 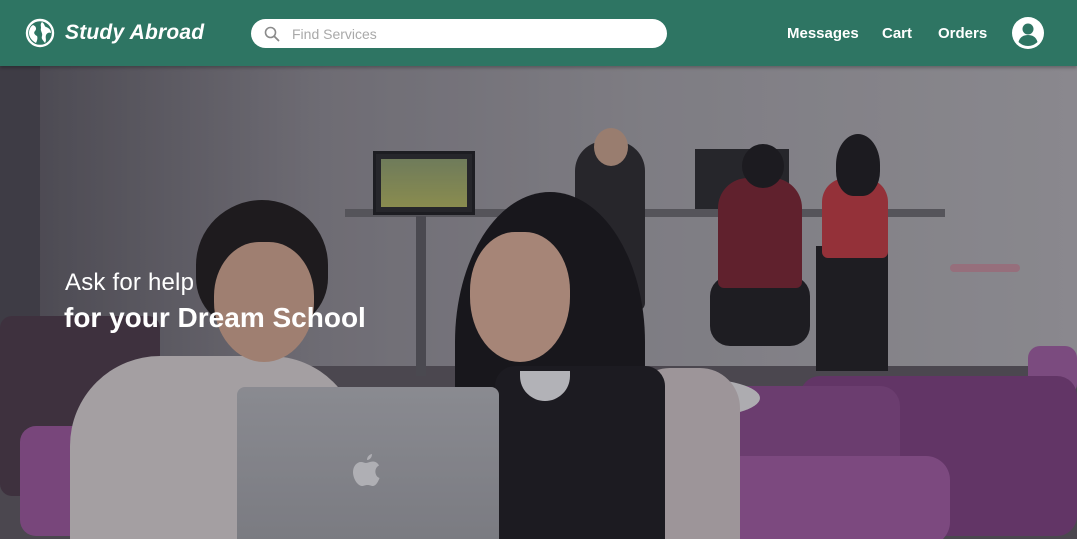 I want to click on user-avatar-icon, so click(x=1028, y=33).